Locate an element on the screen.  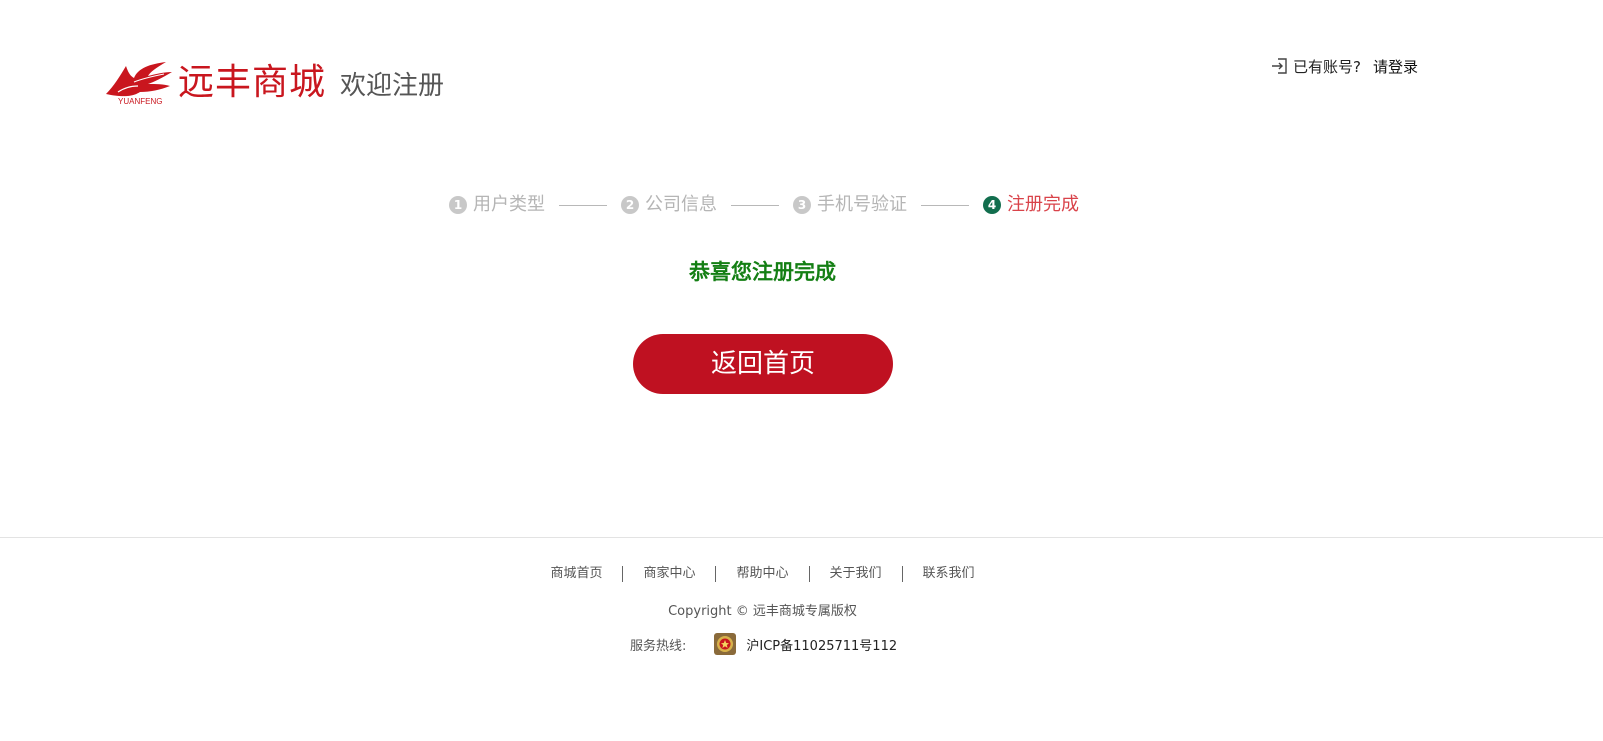
site-logo: YUANFENG 远丰商城 欢迎注册 is located at coordinates (274, 81).